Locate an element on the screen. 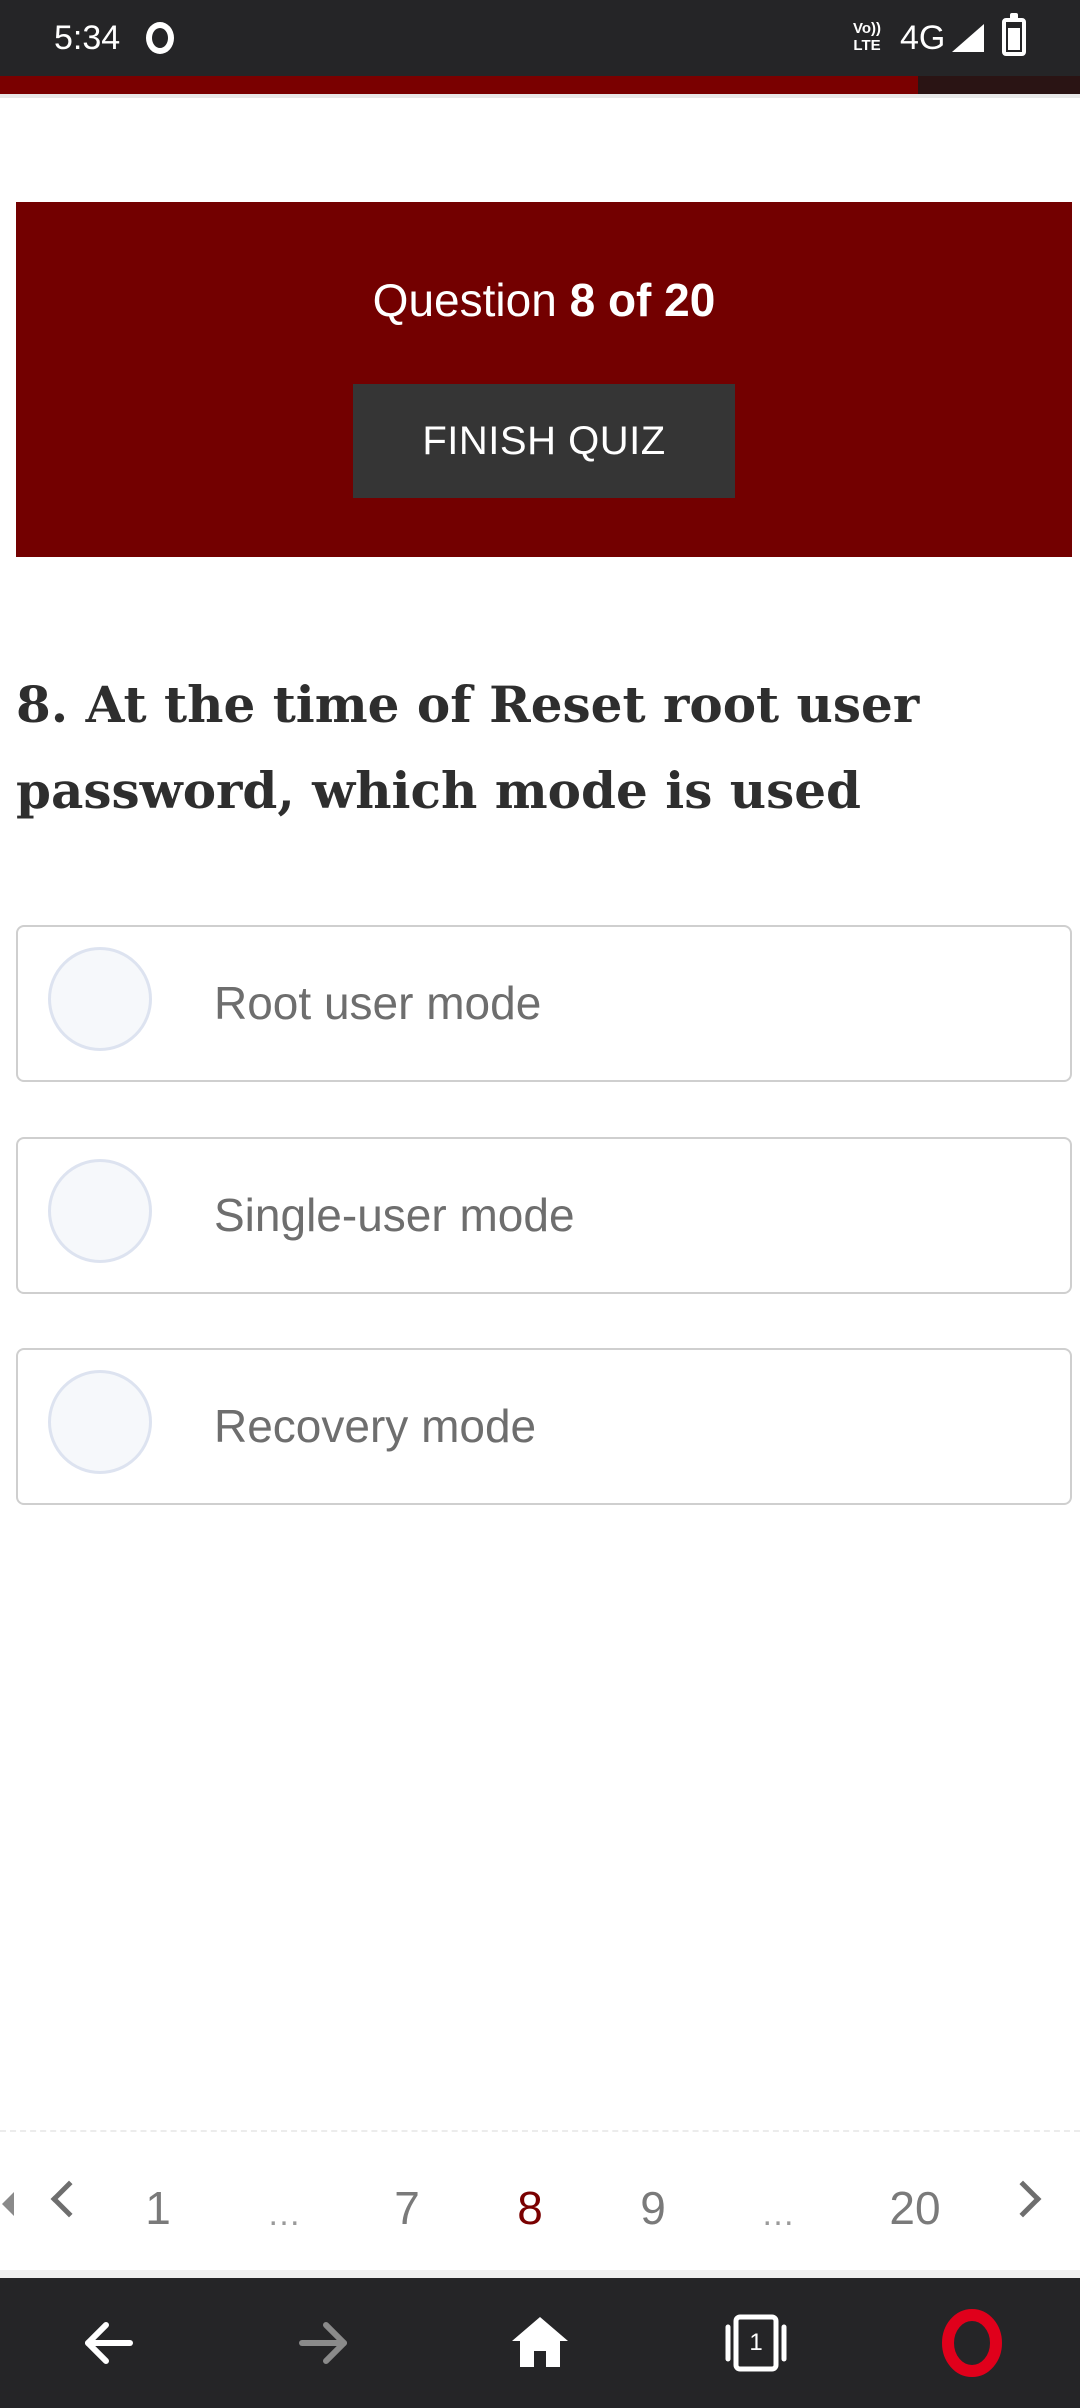  battery-icon is located at coordinates (1014, 34).